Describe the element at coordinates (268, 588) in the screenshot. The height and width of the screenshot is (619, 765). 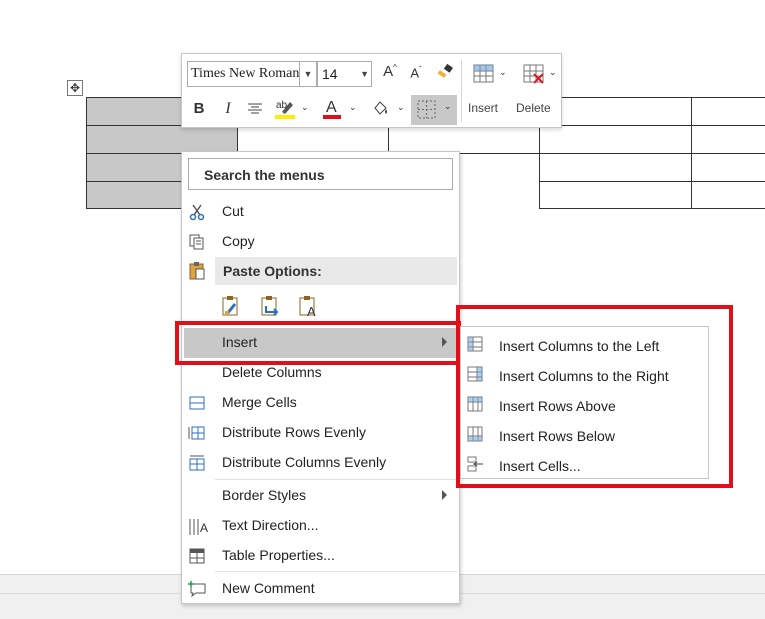
I see `menu-item-label: New Comment` at that location.